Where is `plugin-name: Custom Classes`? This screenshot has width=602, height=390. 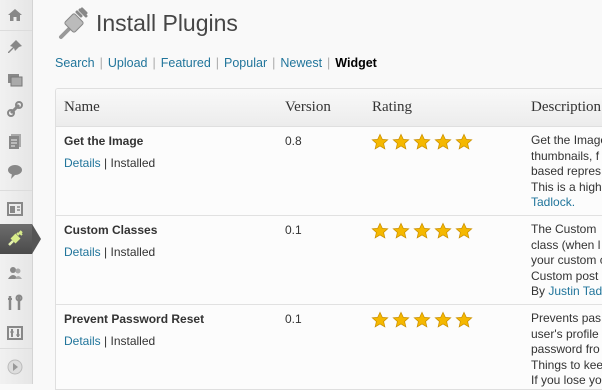
plugin-name: Custom Classes is located at coordinates (111, 230).